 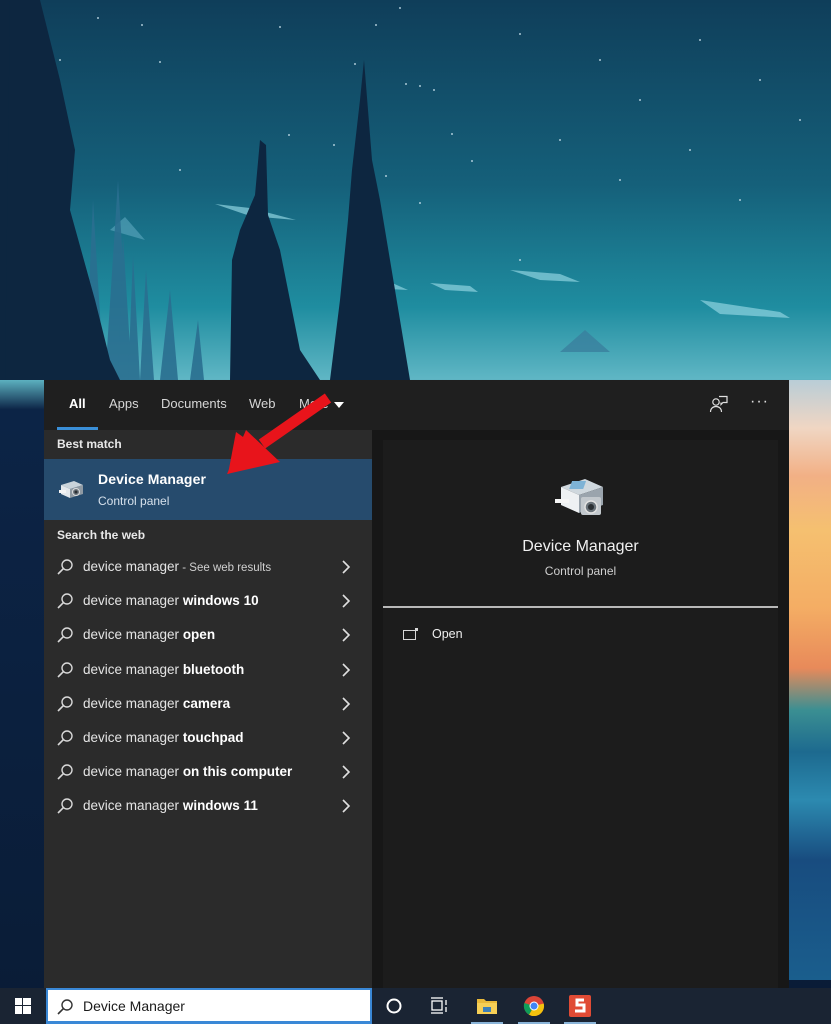 I want to click on web-result-bold: touchpad, so click(x=213, y=737).